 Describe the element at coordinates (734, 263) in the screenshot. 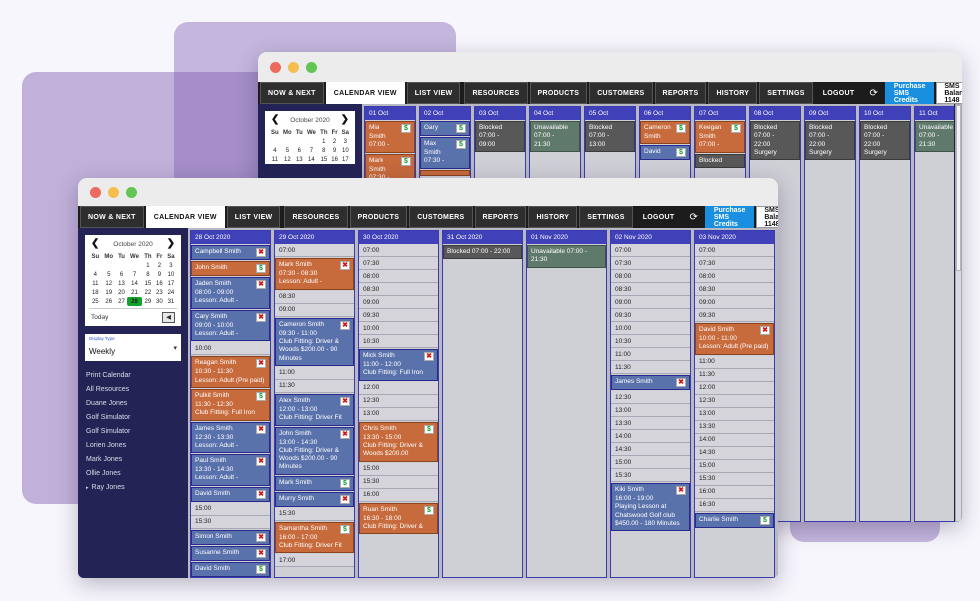

I see `time-slot: 07:30` at that location.